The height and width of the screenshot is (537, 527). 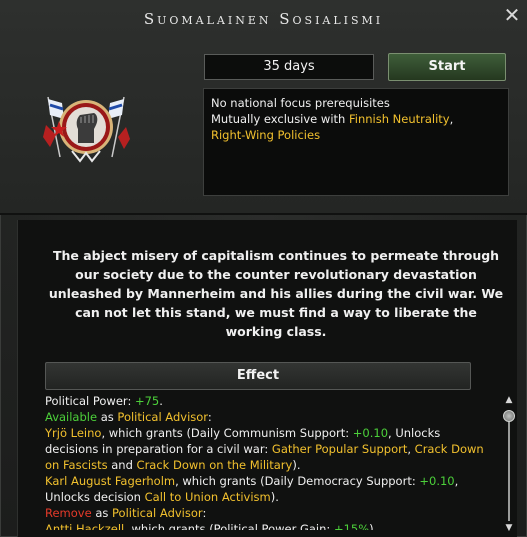 I want to click on effect-political-power: Political Power: +75., so click(x=270, y=401).